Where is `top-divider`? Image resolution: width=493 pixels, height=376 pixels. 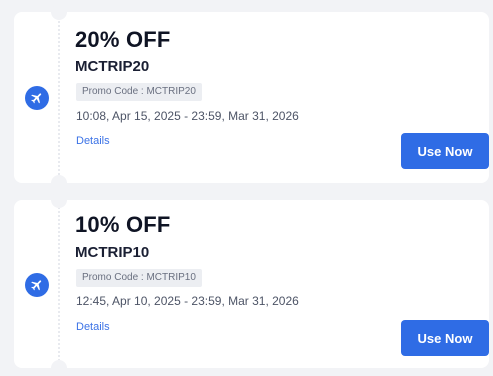
top-divider is located at coordinates (246, 5).